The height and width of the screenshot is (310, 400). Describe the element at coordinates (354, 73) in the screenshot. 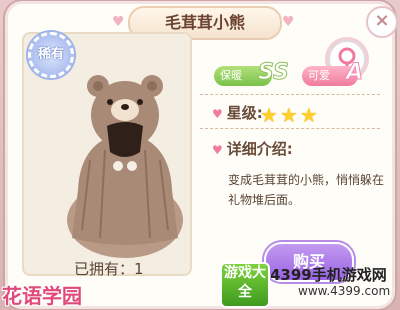

I see `attribute-grade-cute: A` at that location.